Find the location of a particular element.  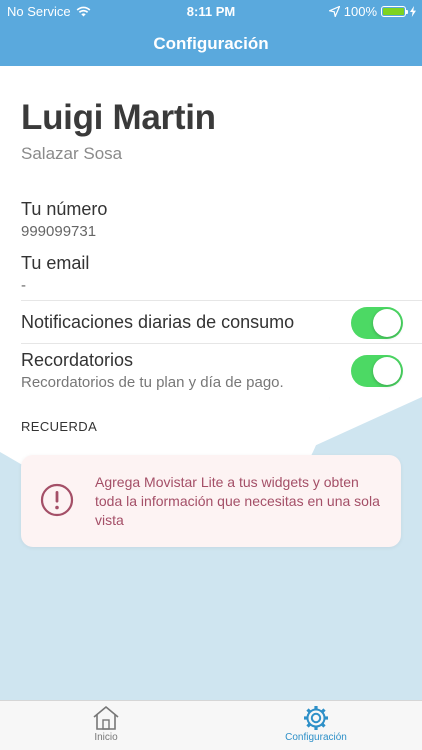

battery-percent: 100% is located at coordinates (360, 11).